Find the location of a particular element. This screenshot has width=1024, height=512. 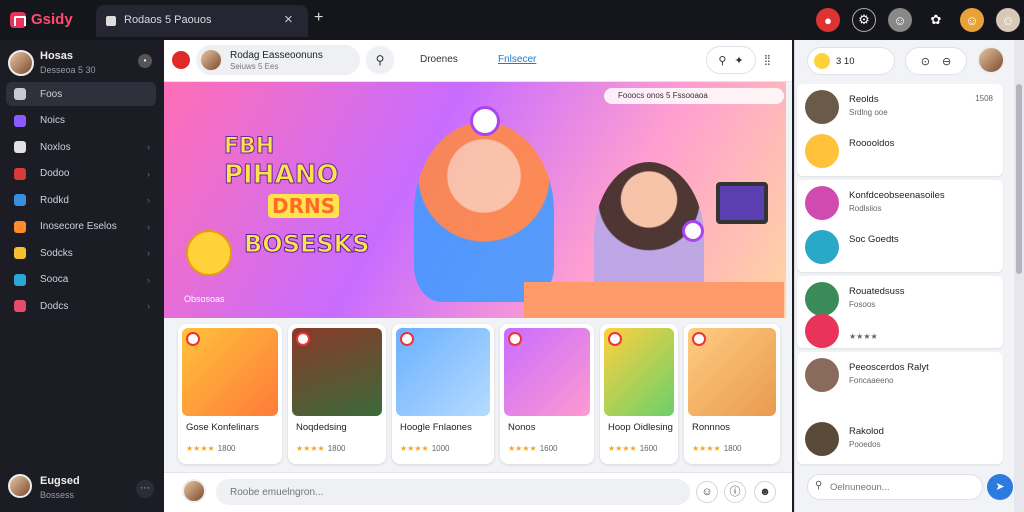

sticker-icon: ☻ is located at coordinates (765, 492).